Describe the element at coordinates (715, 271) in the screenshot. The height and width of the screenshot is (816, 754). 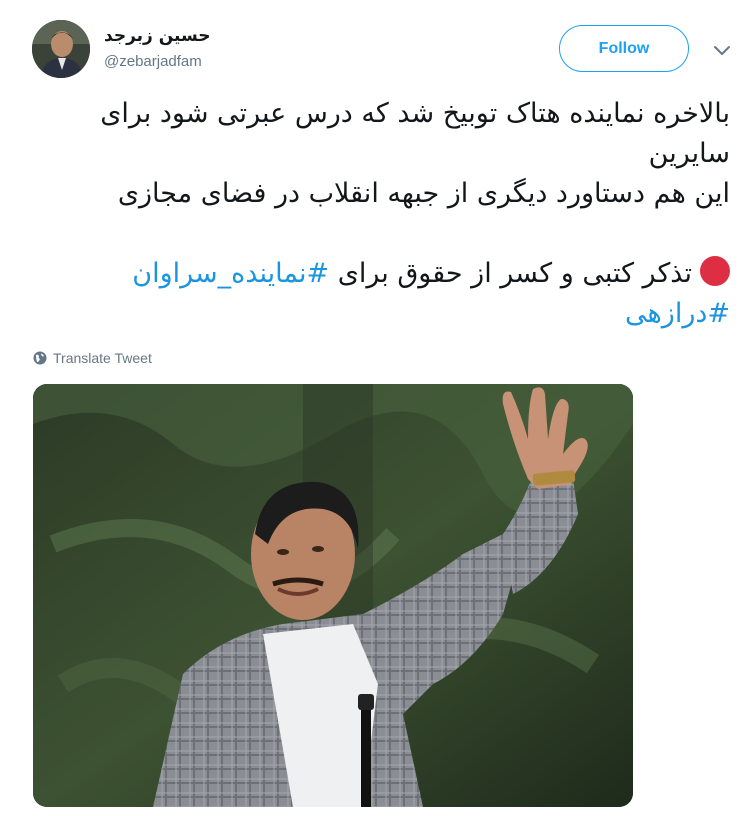
I see `red-circle-emoji` at that location.